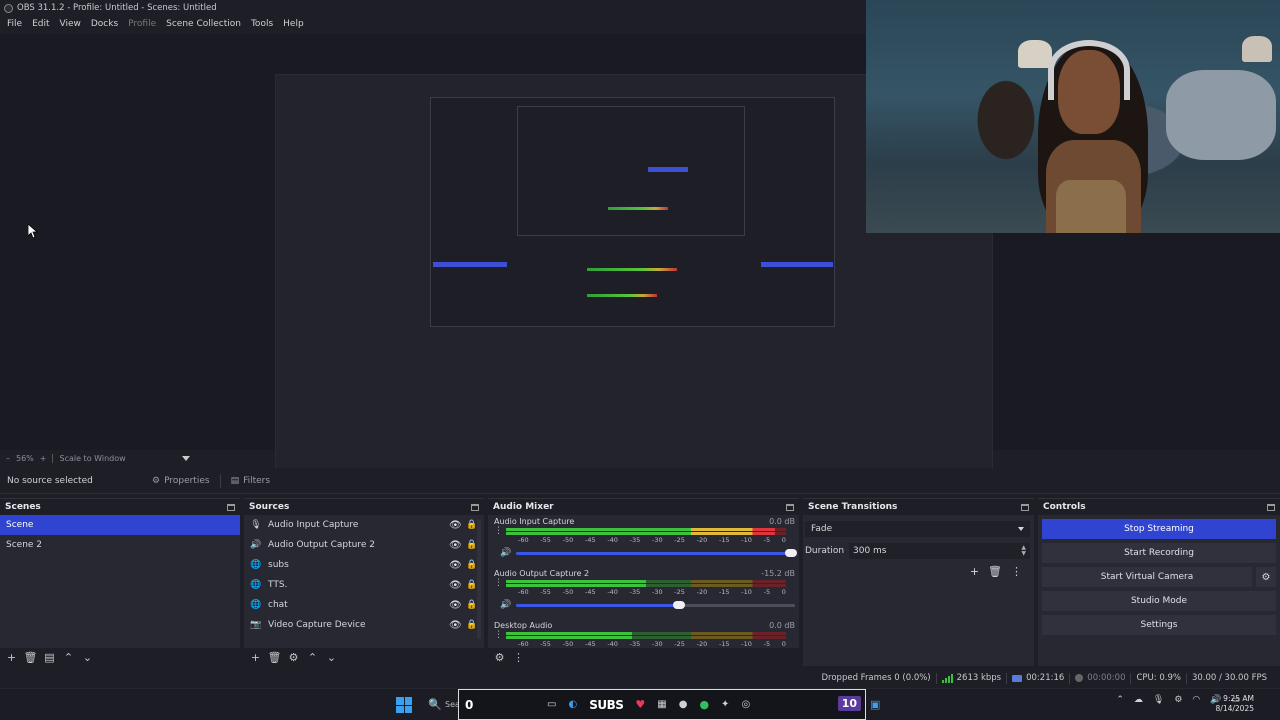 The height and width of the screenshot is (720, 1280). Describe the element at coordinates (1147, 577) in the screenshot. I see `start-virtual-camera-button: Start Virtual Camera` at that location.